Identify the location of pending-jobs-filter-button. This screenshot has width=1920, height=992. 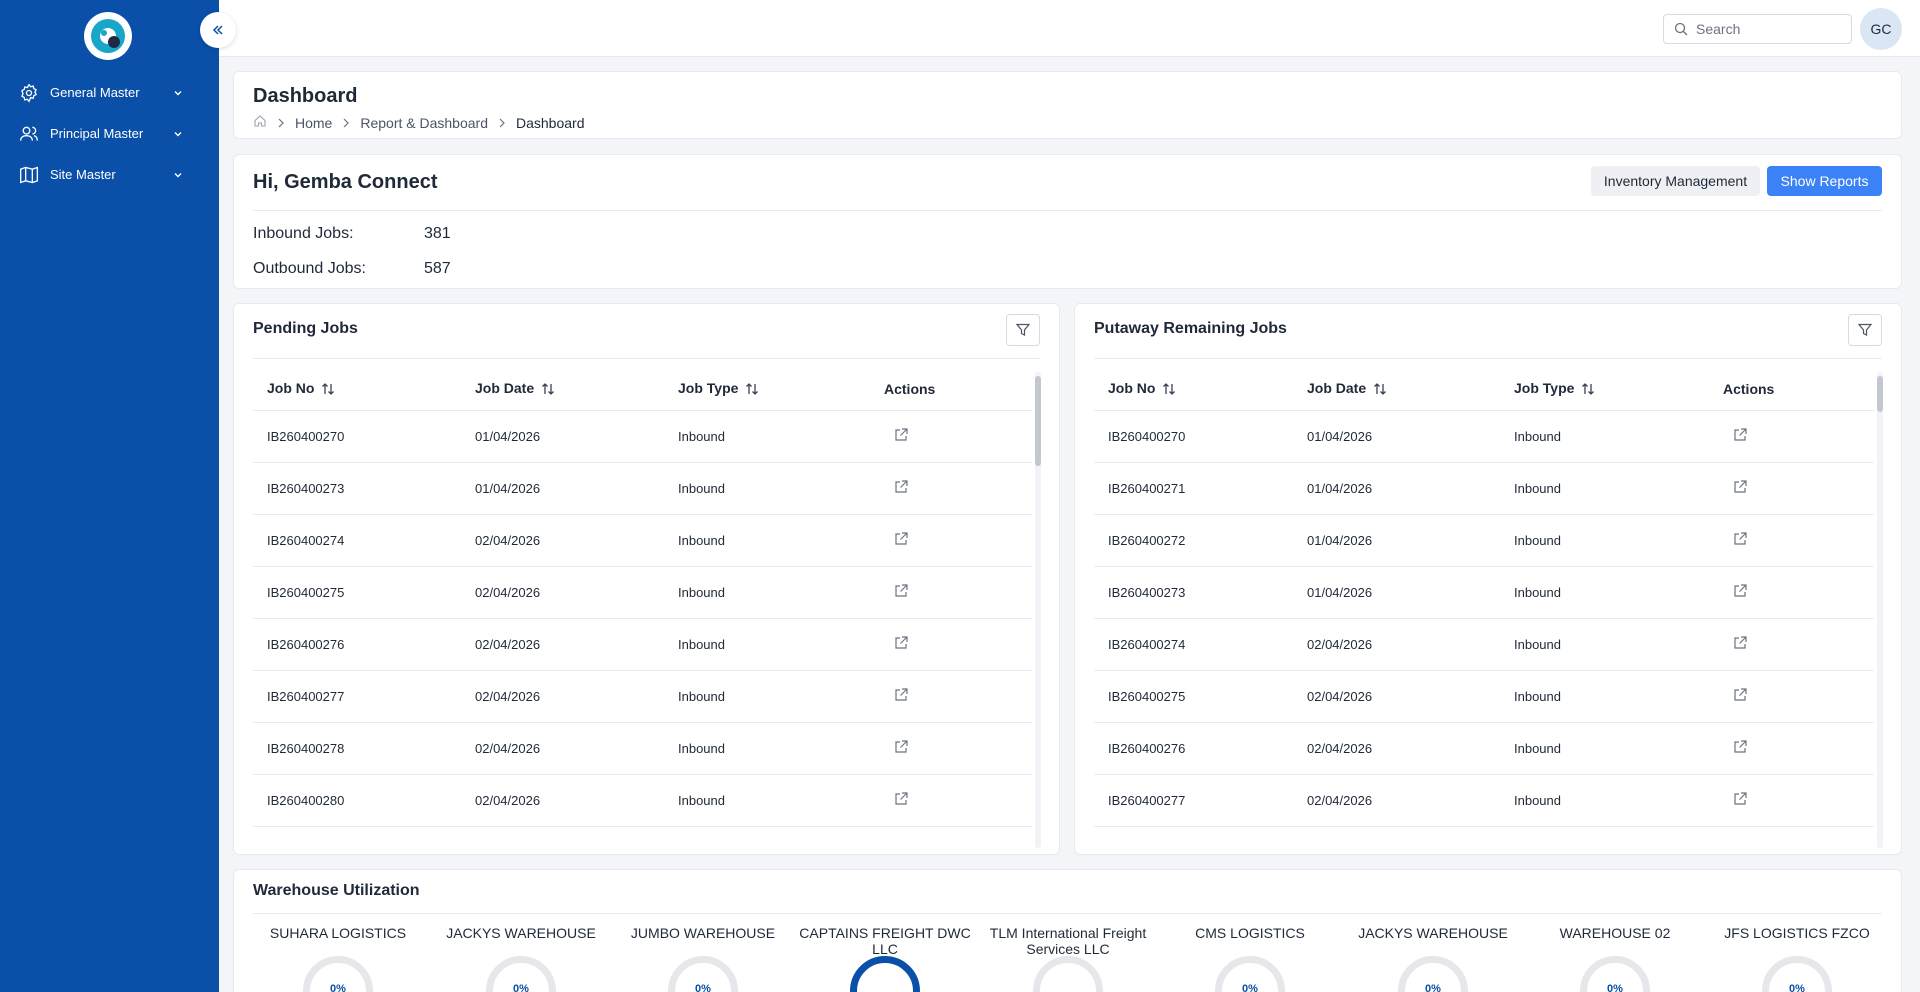
(1023, 330).